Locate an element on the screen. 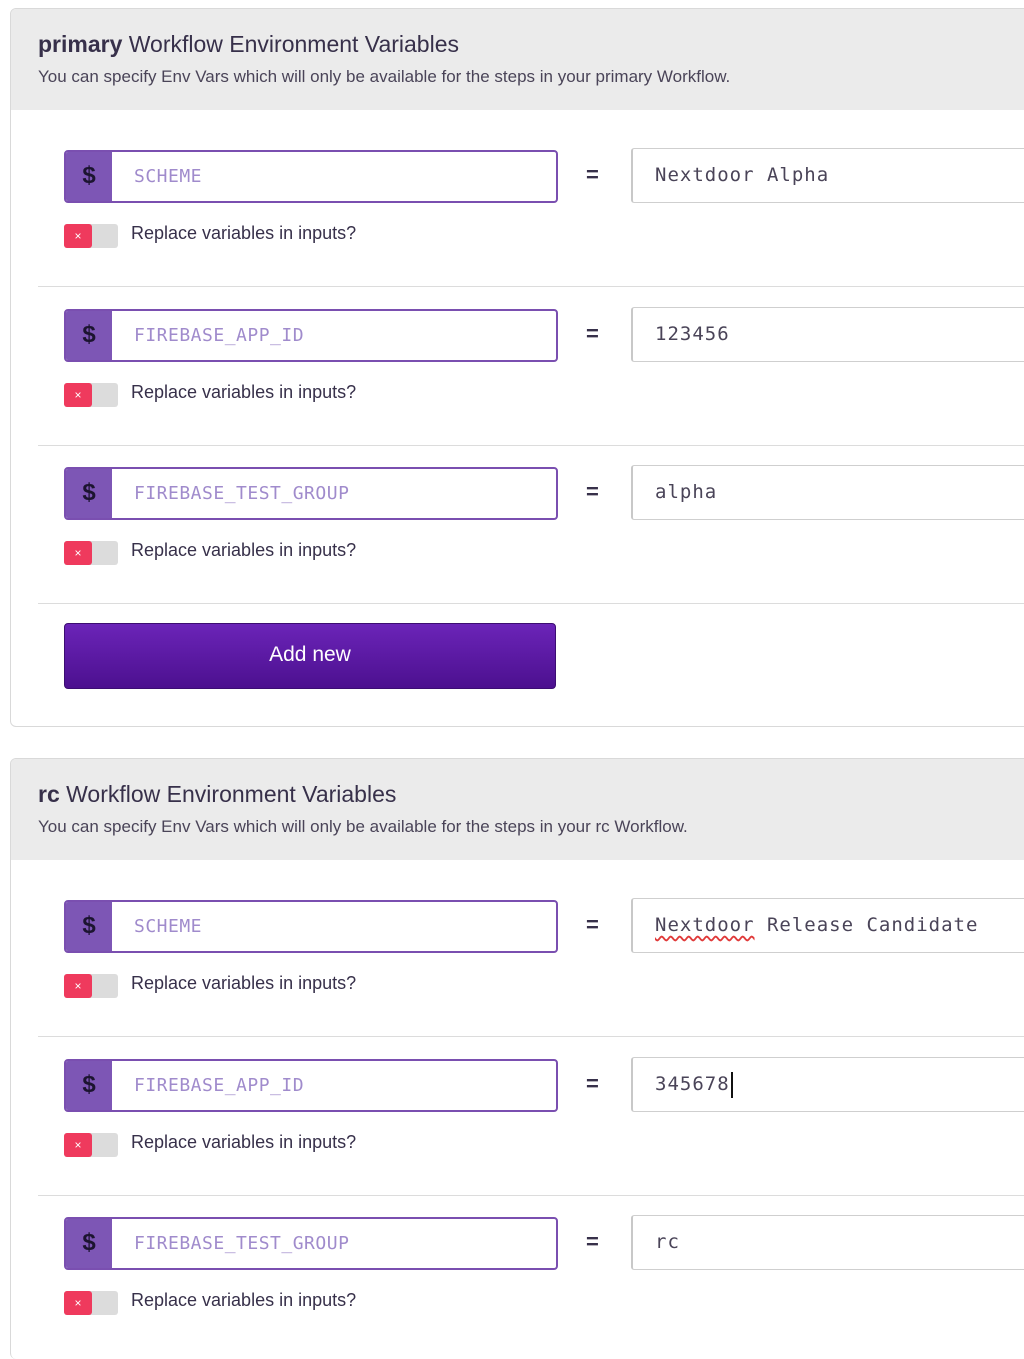 The width and height of the screenshot is (1024, 1359). env-var-value-field: Nextdoor Alpha is located at coordinates (827, 175).